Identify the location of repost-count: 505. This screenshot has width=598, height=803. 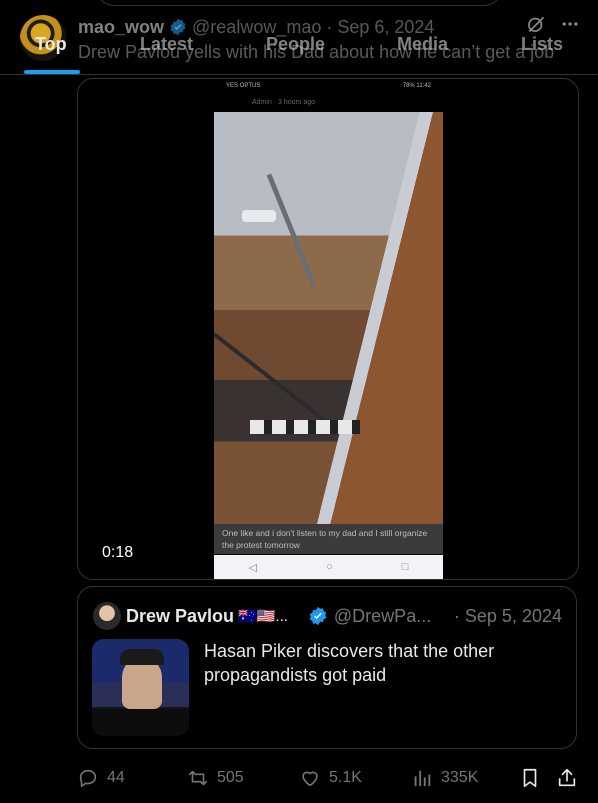
(230, 777).